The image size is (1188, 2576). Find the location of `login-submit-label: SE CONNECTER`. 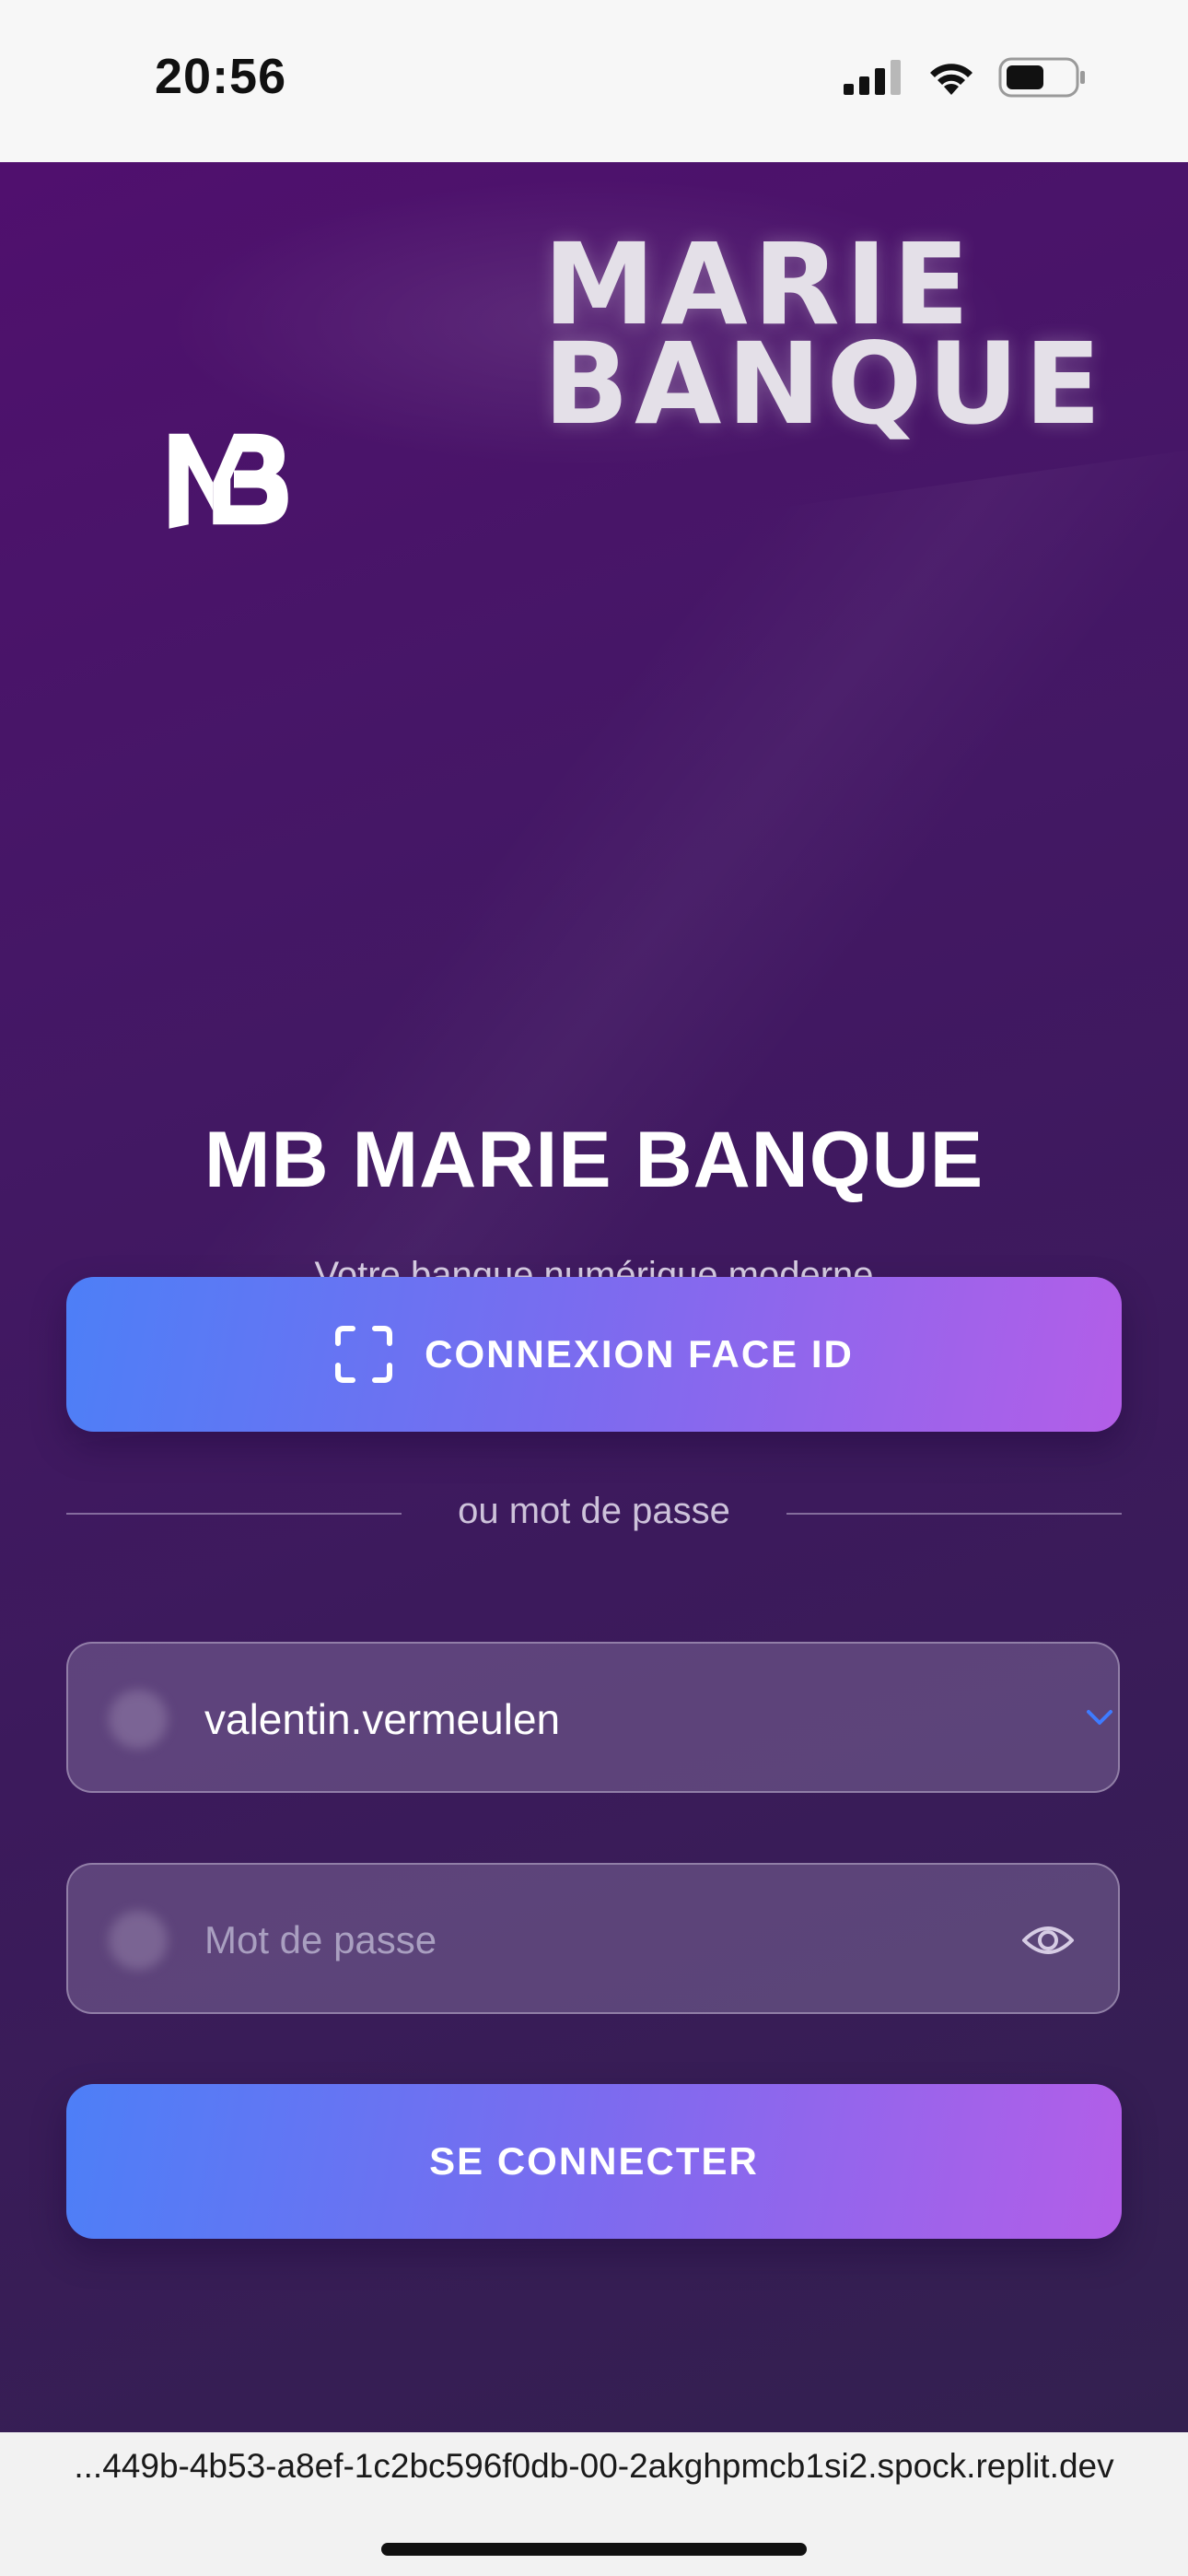

login-submit-label: SE CONNECTER is located at coordinates (594, 2161).